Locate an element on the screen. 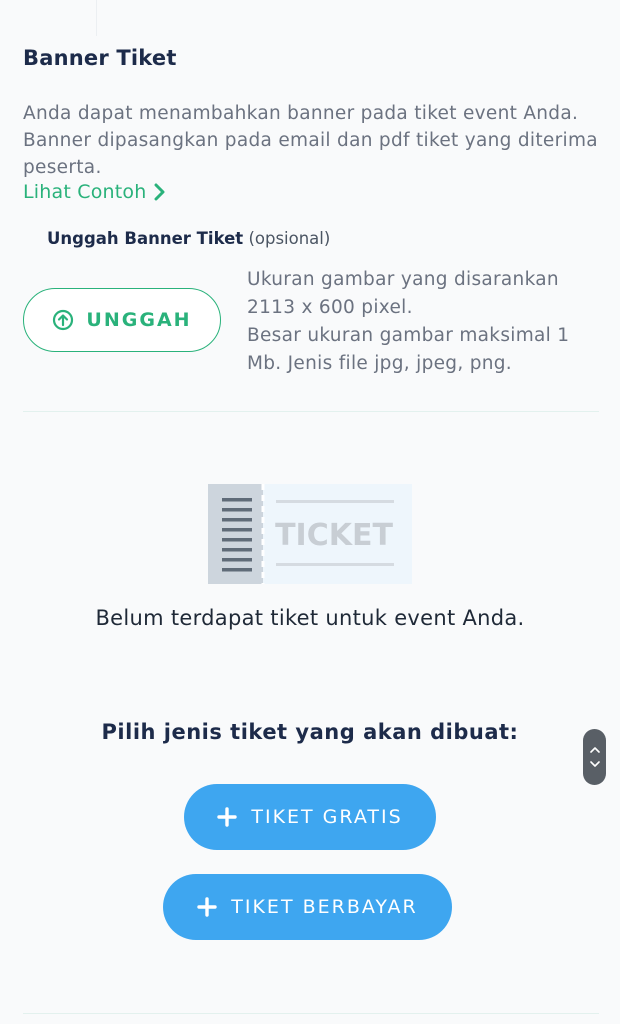 The height and width of the screenshot is (1024, 620). top-divider-fragment is located at coordinates (96, 18).